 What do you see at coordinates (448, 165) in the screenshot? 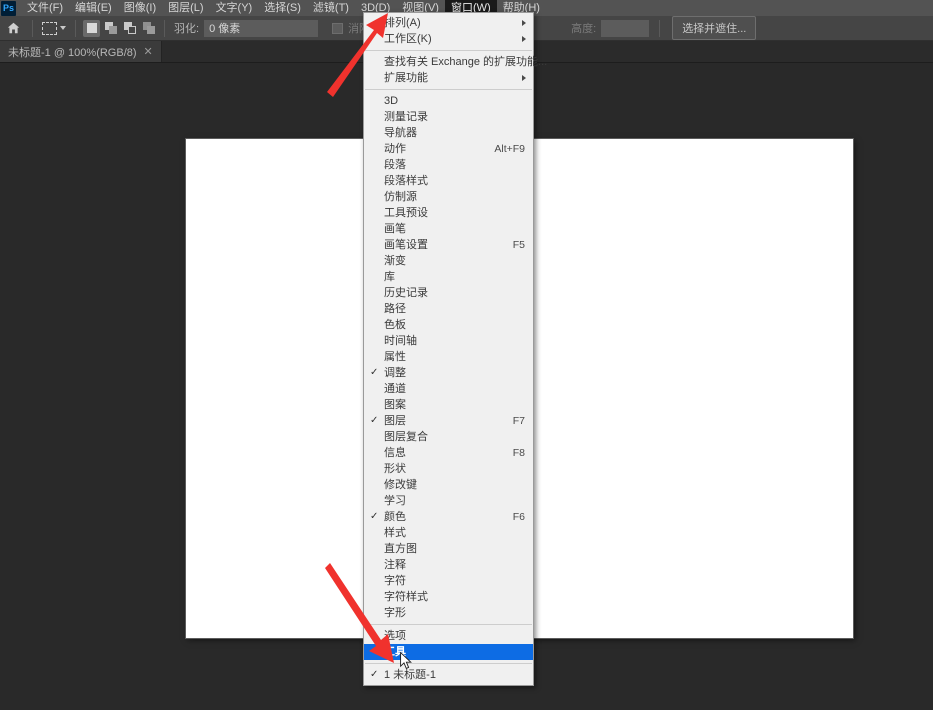
I see `window-menu-item: 段落` at bounding box center [448, 165].